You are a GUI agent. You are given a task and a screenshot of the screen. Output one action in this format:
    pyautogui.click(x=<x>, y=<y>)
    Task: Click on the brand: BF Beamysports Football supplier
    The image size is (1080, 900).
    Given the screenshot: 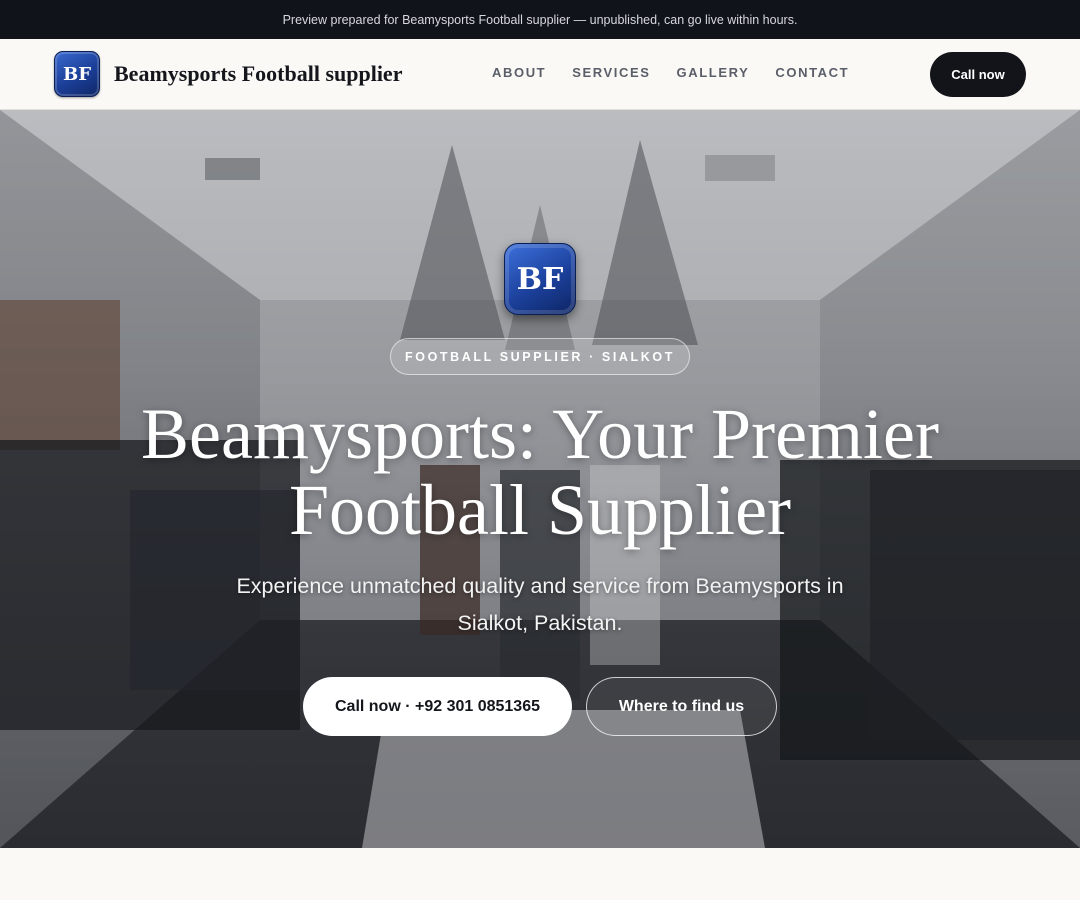 What is the action you would take?
    pyautogui.click(x=228, y=74)
    